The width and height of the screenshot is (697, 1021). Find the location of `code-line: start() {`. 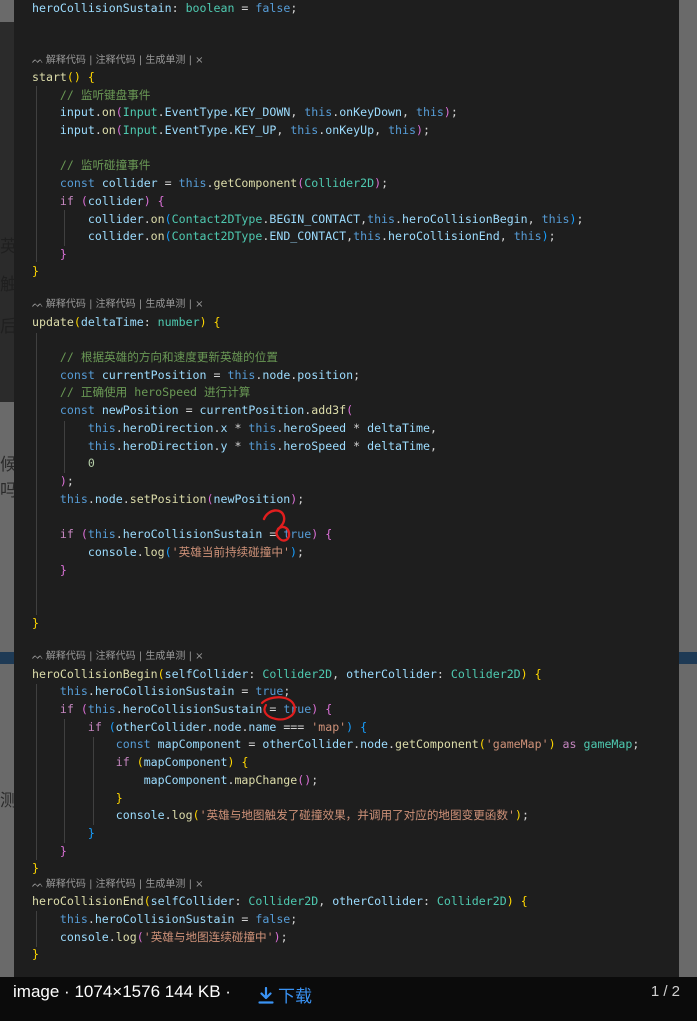

code-line: start() { is located at coordinates (63, 77).